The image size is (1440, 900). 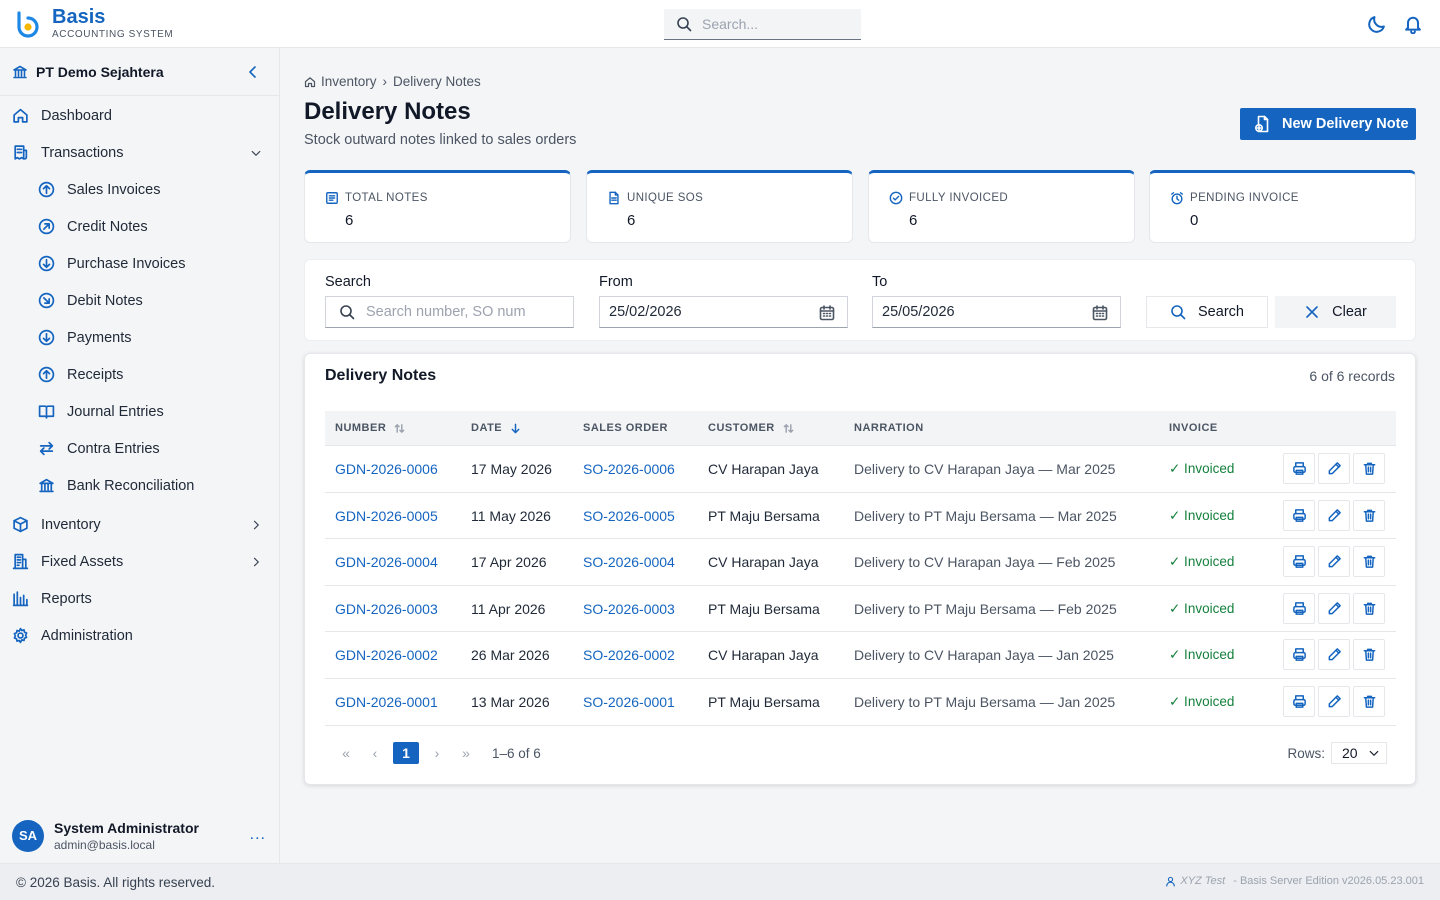 I want to click on new-delivery-note-button: New Delivery Note, so click(x=1328, y=124).